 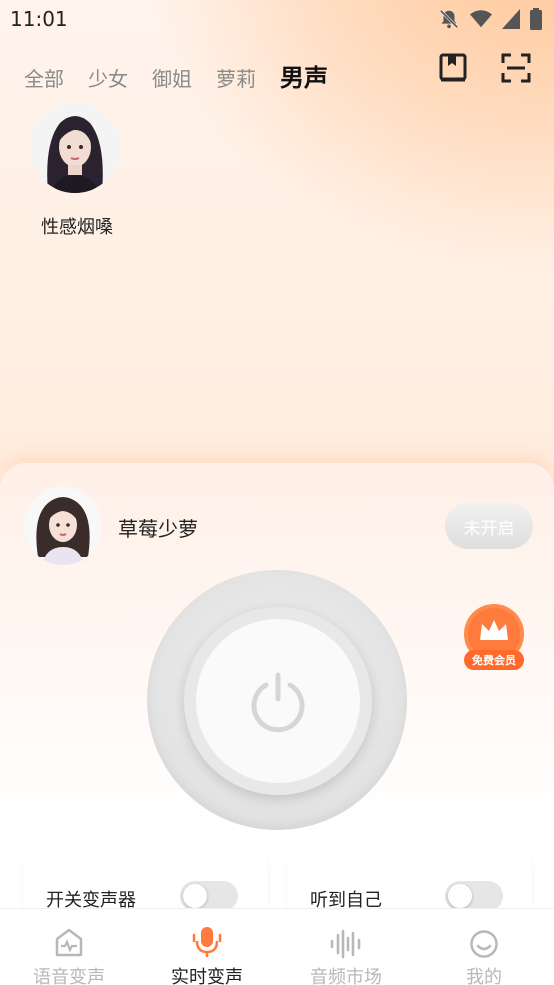 I want to click on nav-audio-market: 音频市场, so click(x=346, y=947).